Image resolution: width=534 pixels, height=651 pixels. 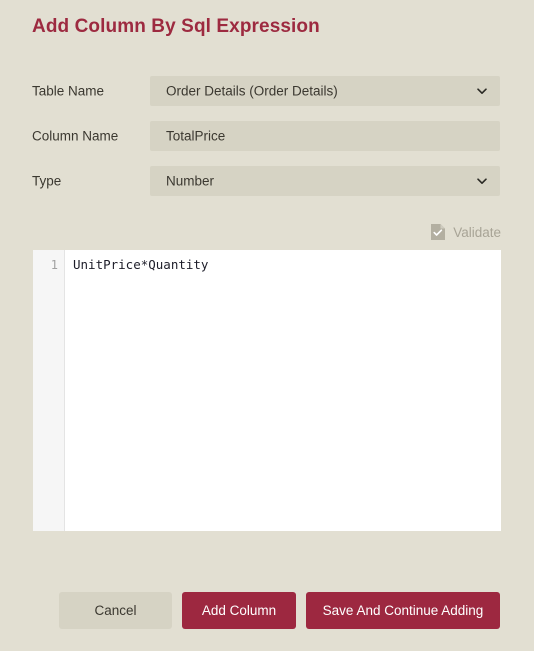 What do you see at coordinates (403, 610) in the screenshot?
I see `save-and-continue-adding-button: Save And Continue Adding` at bounding box center [403, 610].